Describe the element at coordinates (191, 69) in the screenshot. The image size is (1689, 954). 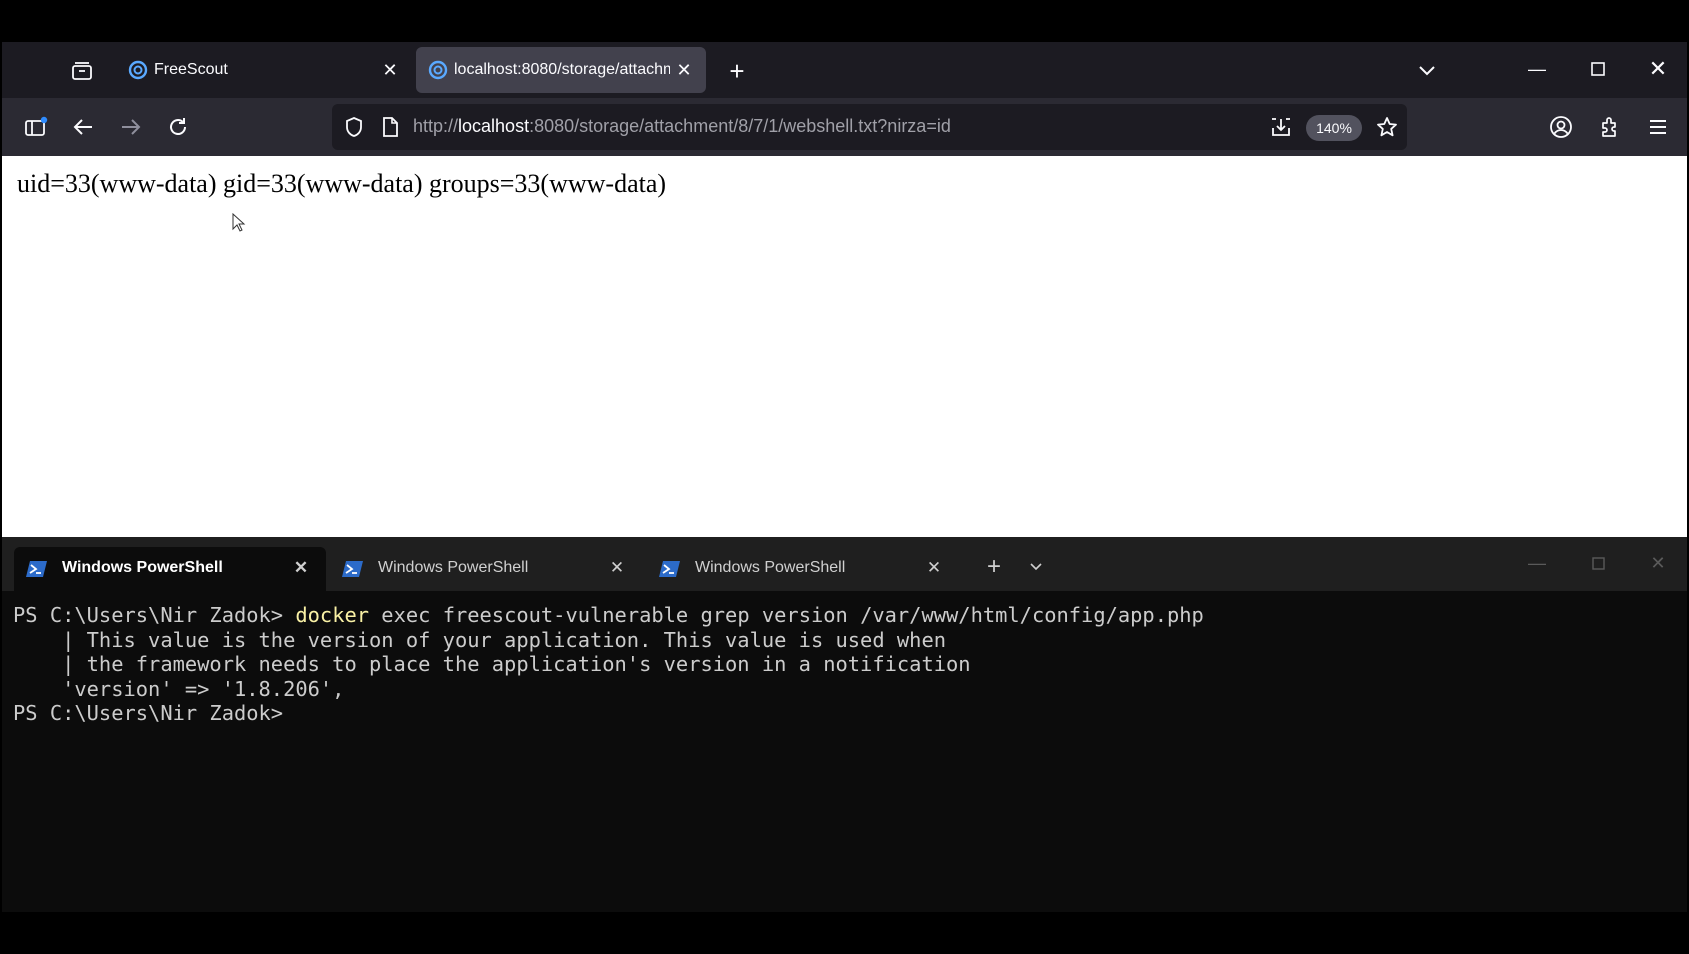
I see `tab-title: FreeScout` at that location.